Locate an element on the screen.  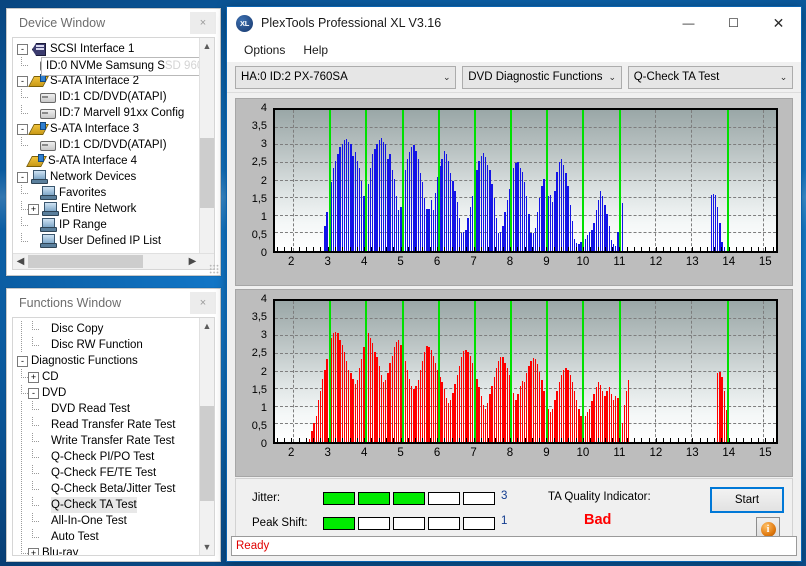
tree-item-read-transfer-rate-test: Read Transfer Rate Test is located at coordinates (115, 425).